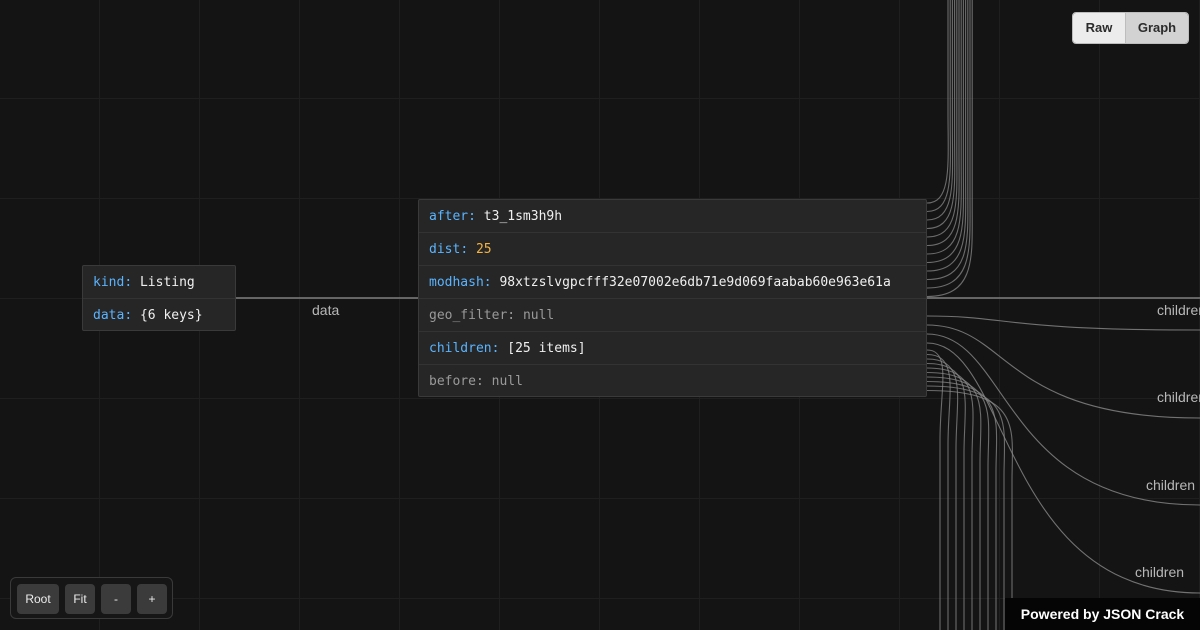 The image size is (1200, 630). I want to click on node-row-dist: dist: 25, so click(672, 249).